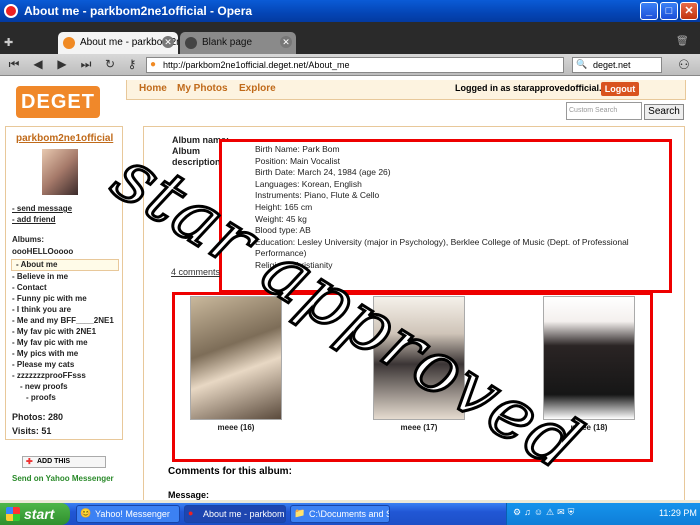 Image resolution: width=700 pixels, height=525 pixels. I want to click on window-title: About me - parkbom2ne1official - Opera, so click(138, 11).